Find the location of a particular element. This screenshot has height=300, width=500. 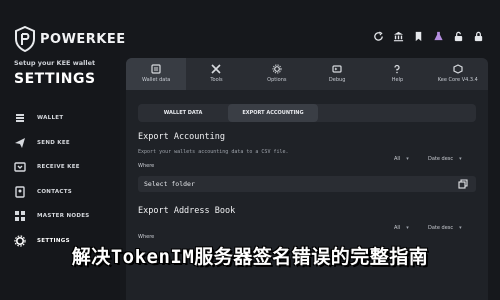

sidebar-item-master-nodes: MASTER NODES is located at coordinates (64, 216).